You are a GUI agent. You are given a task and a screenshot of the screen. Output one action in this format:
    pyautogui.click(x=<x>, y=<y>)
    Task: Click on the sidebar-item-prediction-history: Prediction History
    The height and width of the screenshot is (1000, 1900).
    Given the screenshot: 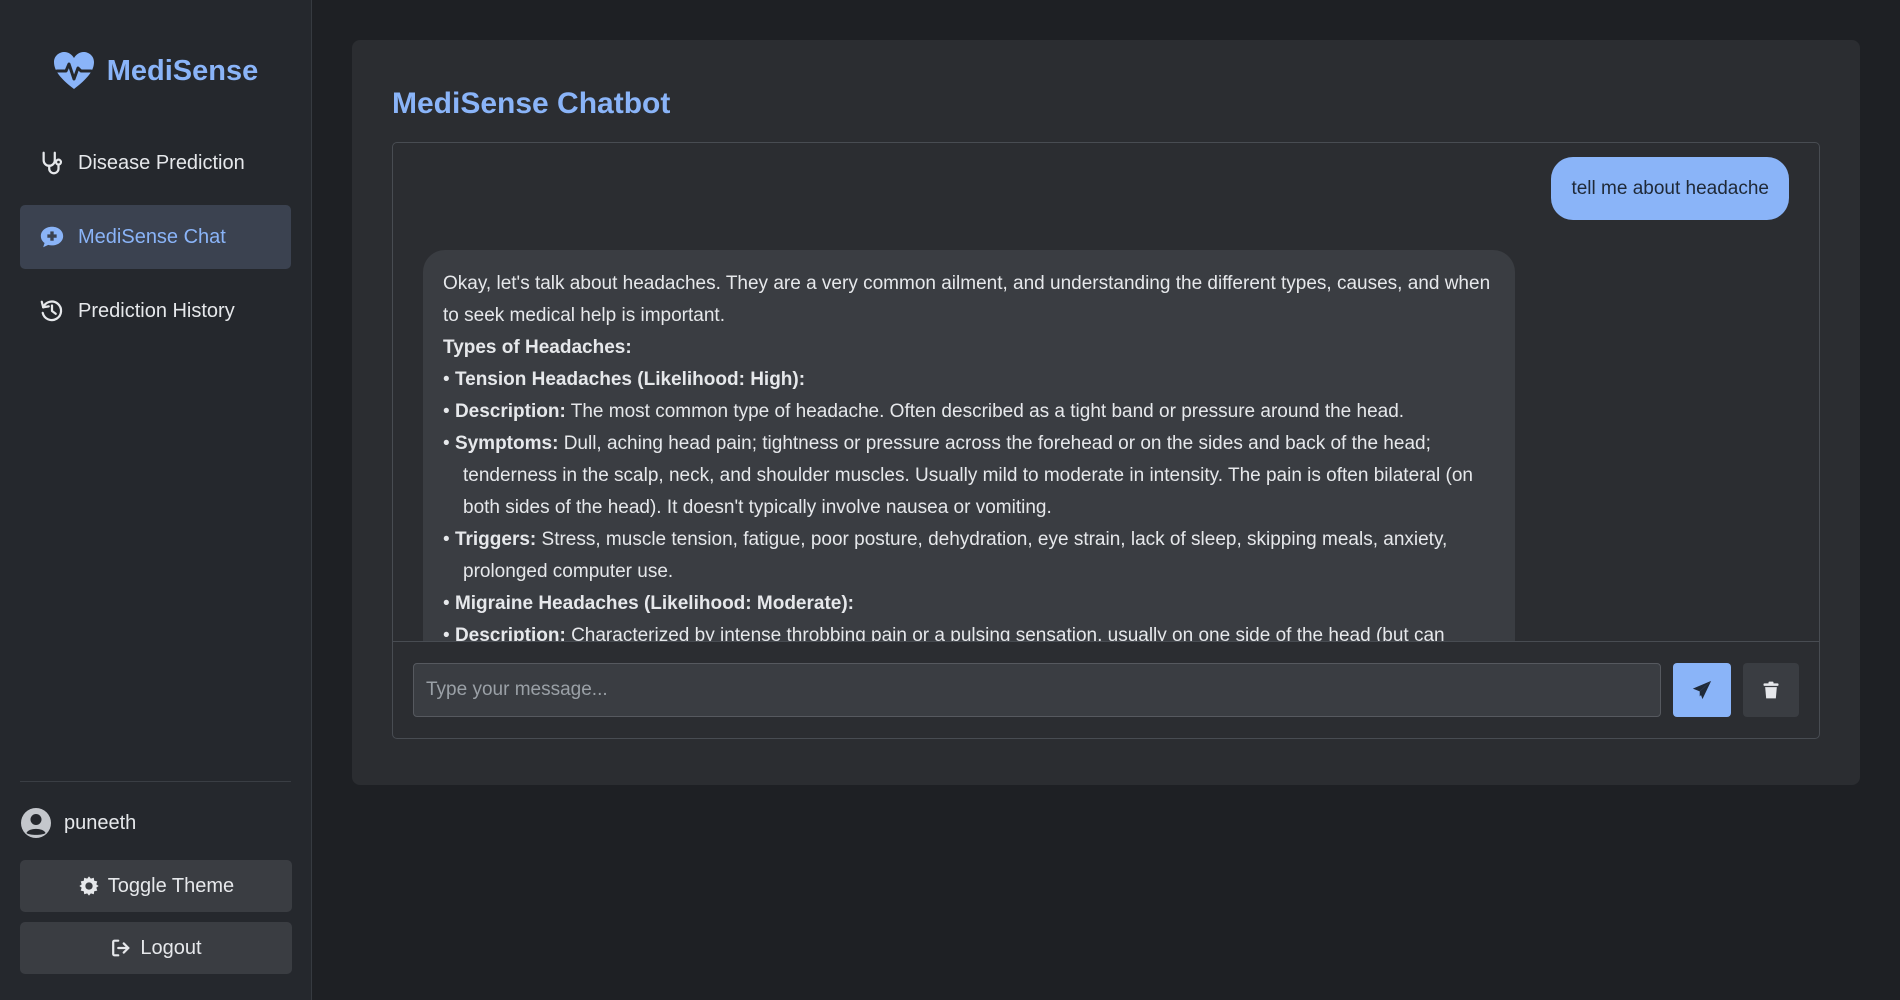 What is the action you would take?
    pyautogui.click(x=155, y=311)
    